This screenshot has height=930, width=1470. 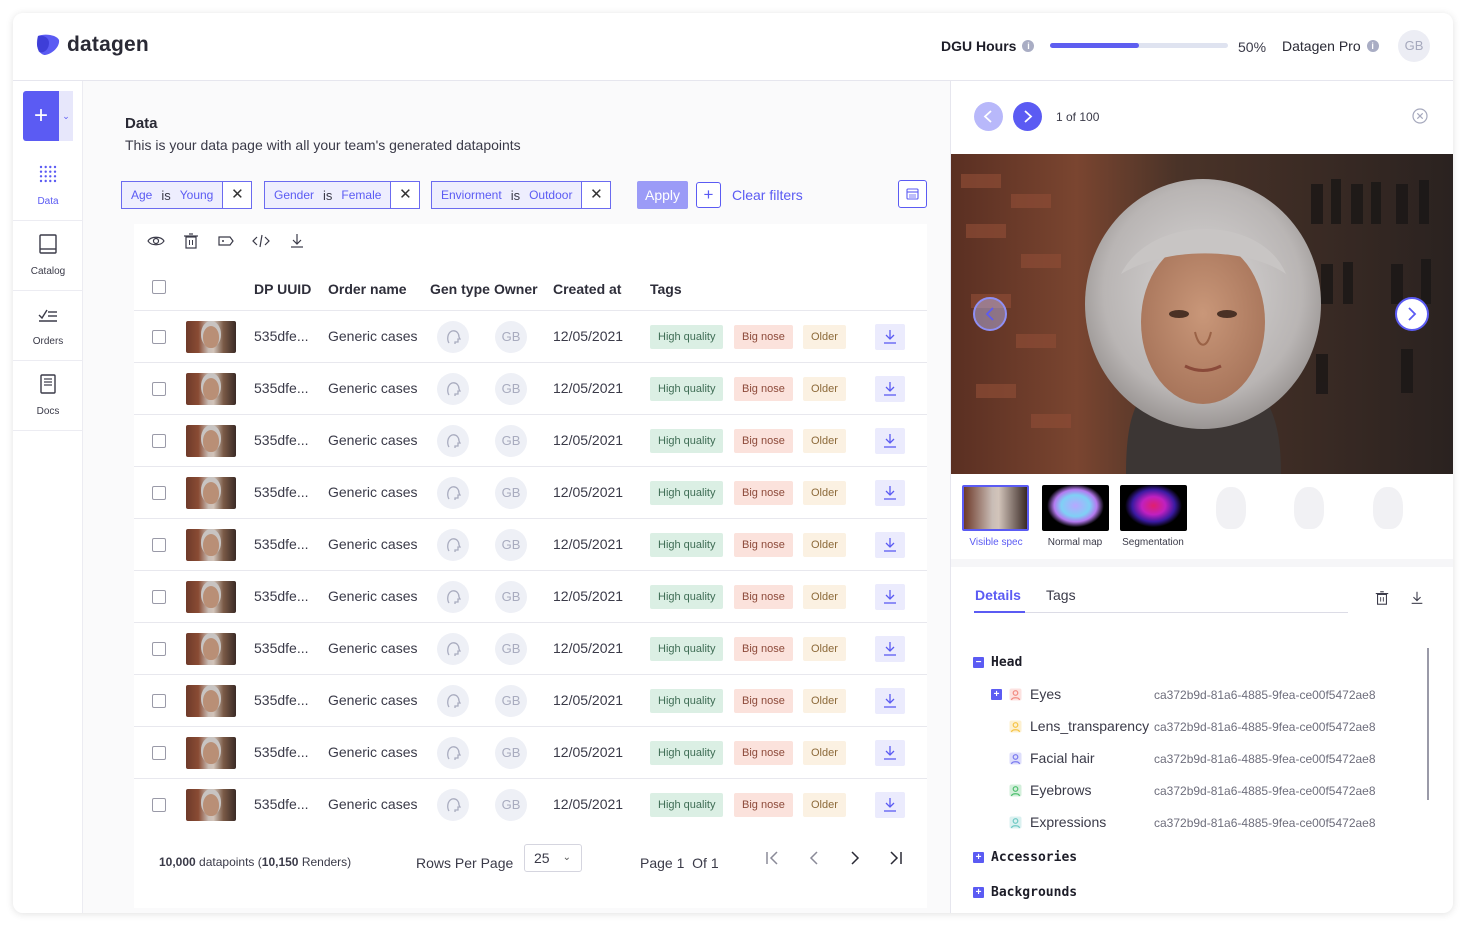 I want to click on first-page-icon, so click(x=773, y=858).